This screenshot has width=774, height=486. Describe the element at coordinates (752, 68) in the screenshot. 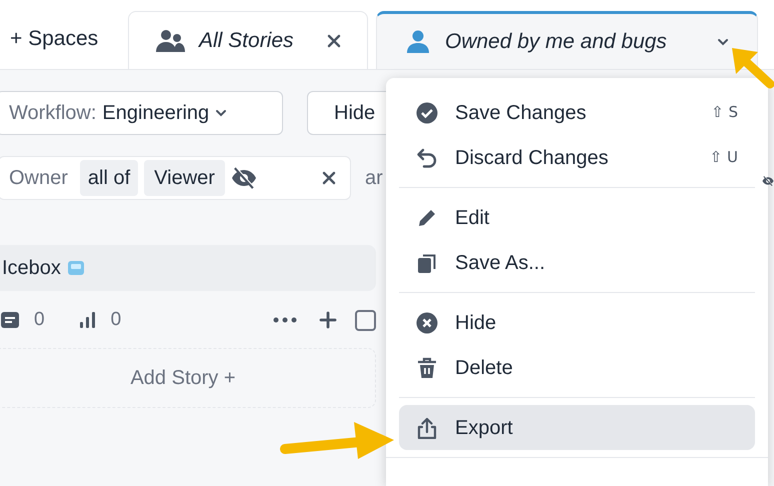

I see `annotation-arrow` at that location.